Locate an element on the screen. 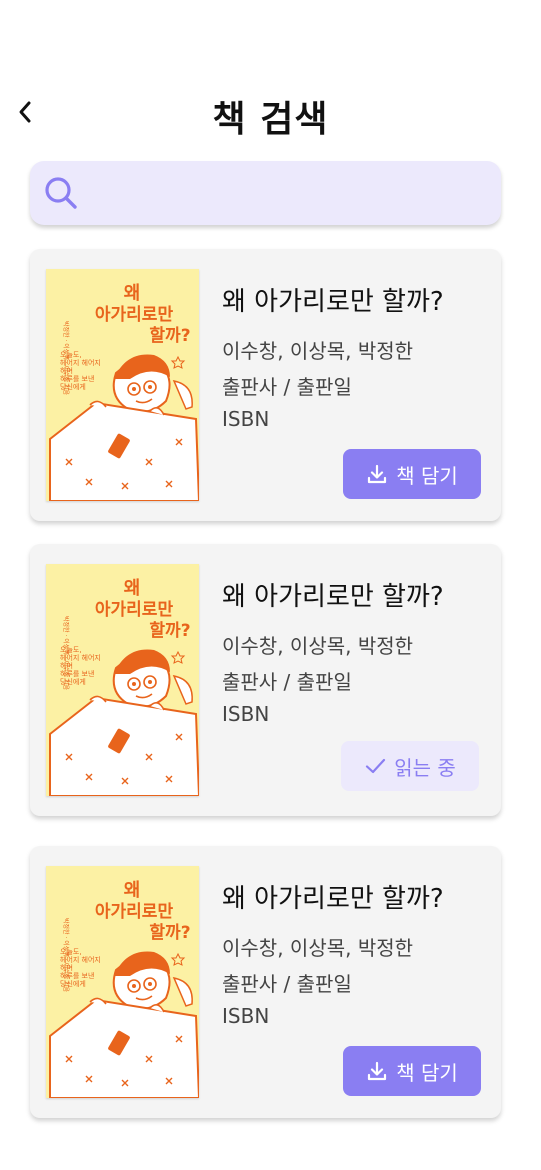 The height and width of the screenshot is (1170, 541). header: 책 검색 is located at coordinates (270, 114).